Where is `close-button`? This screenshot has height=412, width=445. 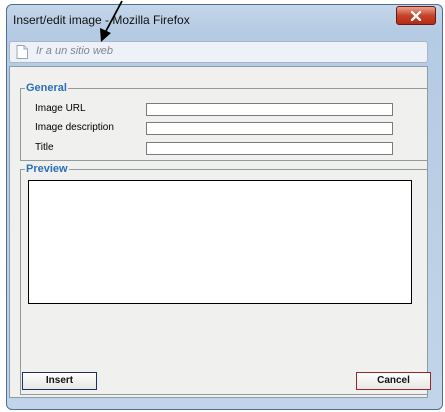 close-button is located at coordinates (416, 15).